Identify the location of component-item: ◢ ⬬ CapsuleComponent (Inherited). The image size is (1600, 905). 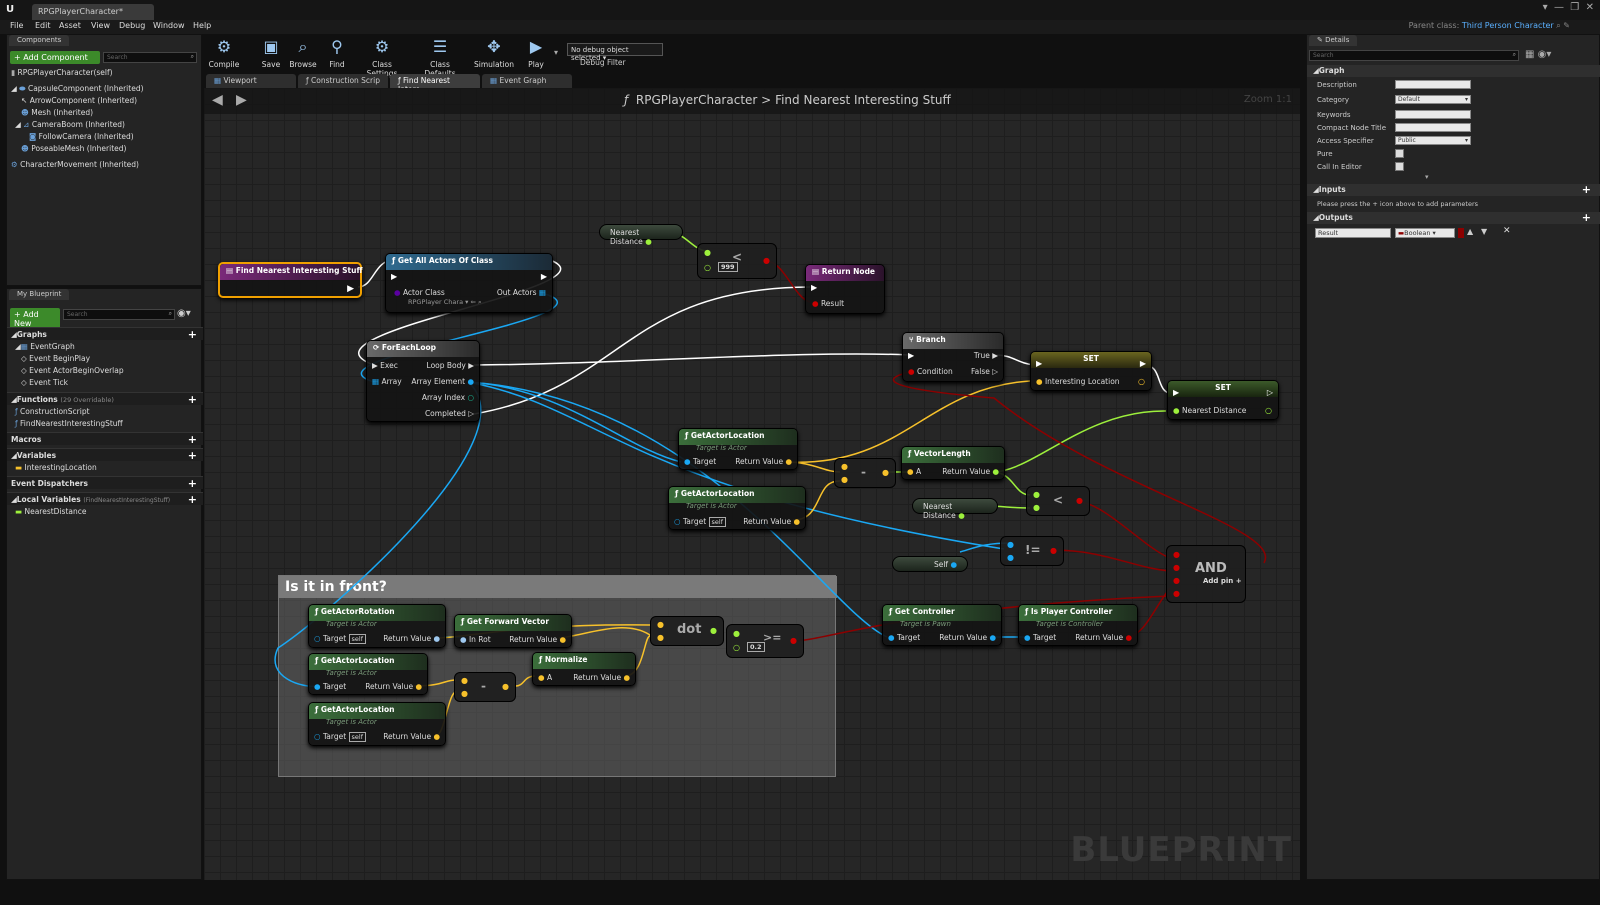
(77, 89).